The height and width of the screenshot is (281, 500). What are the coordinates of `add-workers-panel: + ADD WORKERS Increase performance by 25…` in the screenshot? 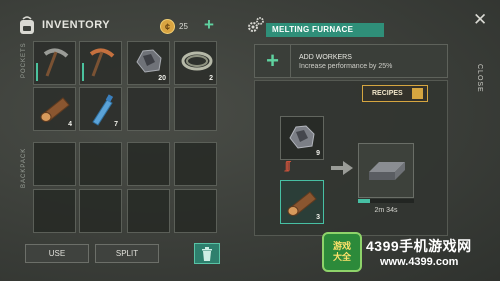 It's located at (351, 61).